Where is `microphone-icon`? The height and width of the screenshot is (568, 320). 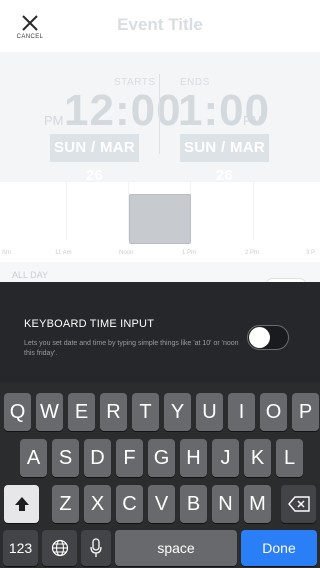 microphone-icon is located at coordinates (96, 547).